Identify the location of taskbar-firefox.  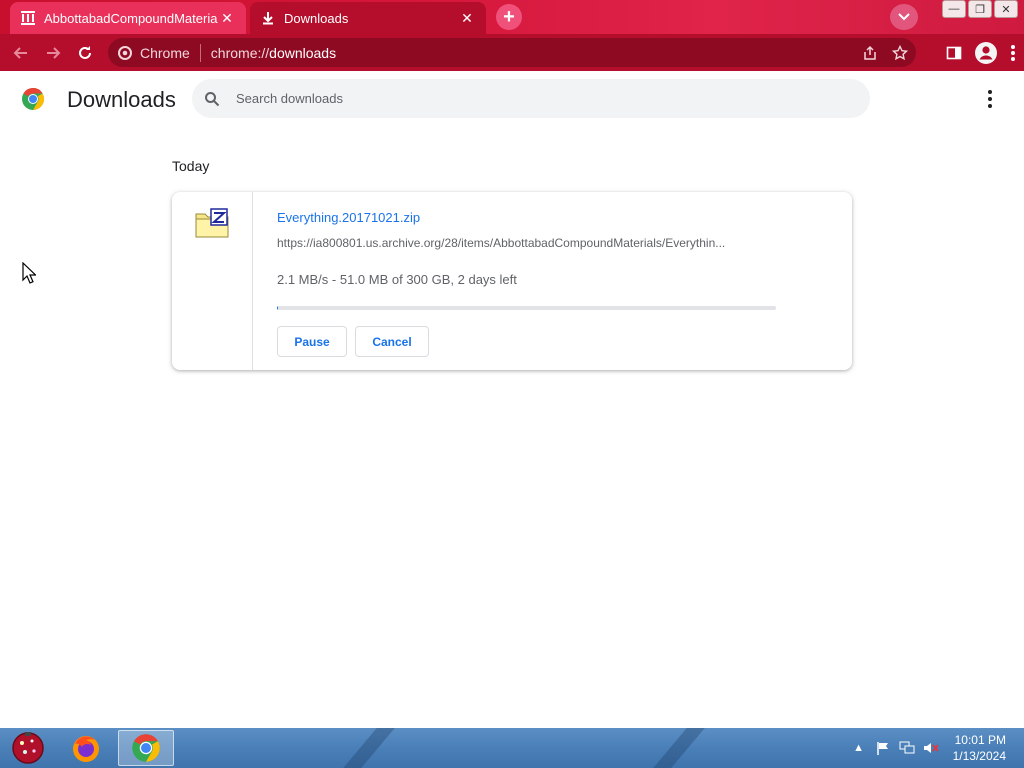
(86, 748).